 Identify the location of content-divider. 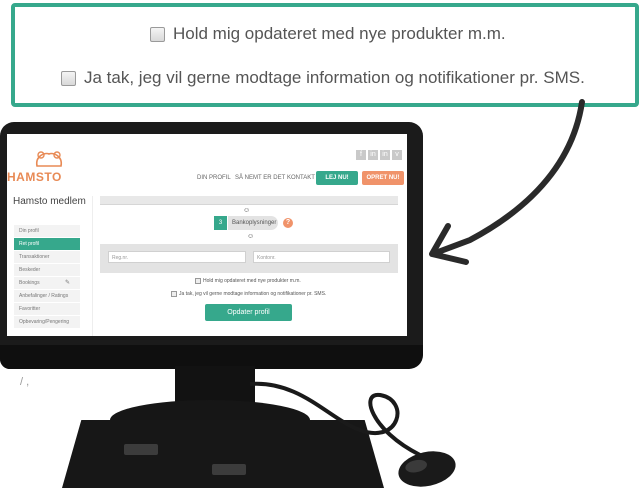
(92, 266).